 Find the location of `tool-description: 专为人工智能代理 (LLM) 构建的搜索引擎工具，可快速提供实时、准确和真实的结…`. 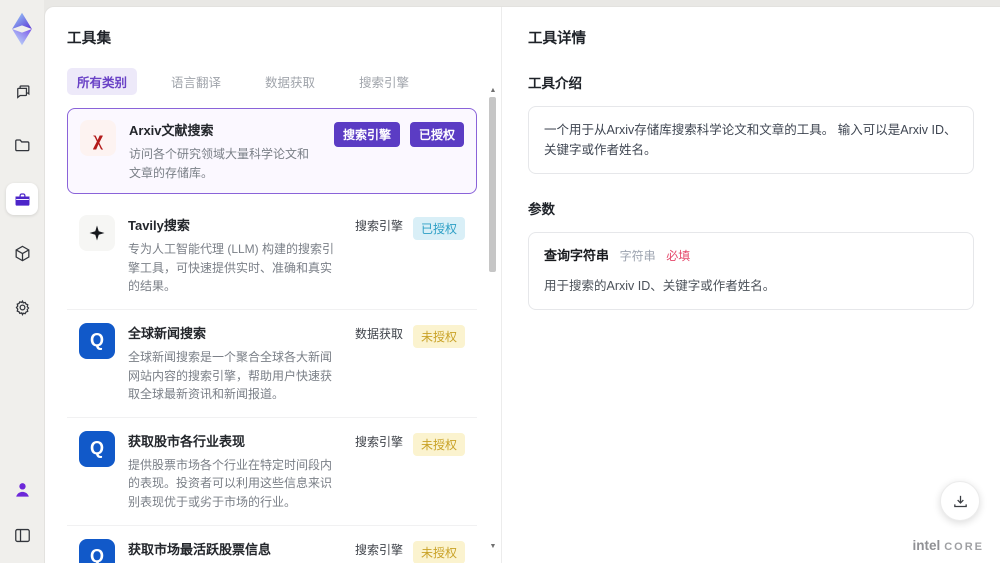

tool-description: 专为人工智能代理 (LLM) 构建的搜索引擎工具，可快速提供实时、准确和真实的结… is located at coordinates (231, 268).